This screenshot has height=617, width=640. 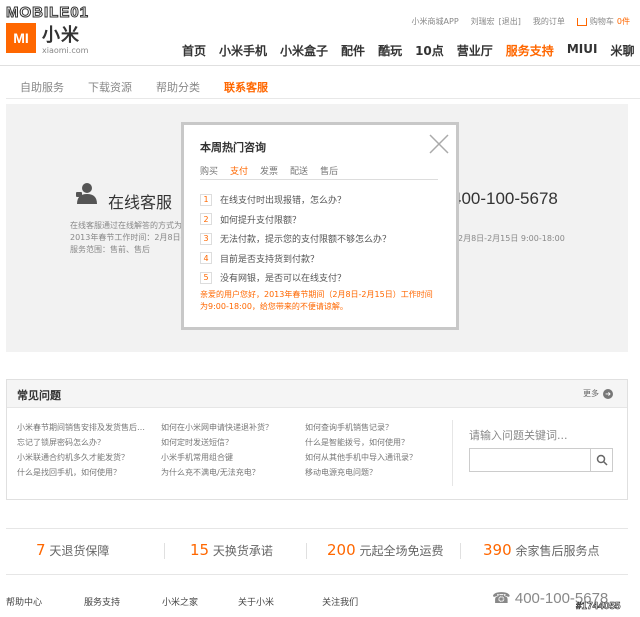 I want to click on nav-accessories: 配件, so click(x=353, y=50).